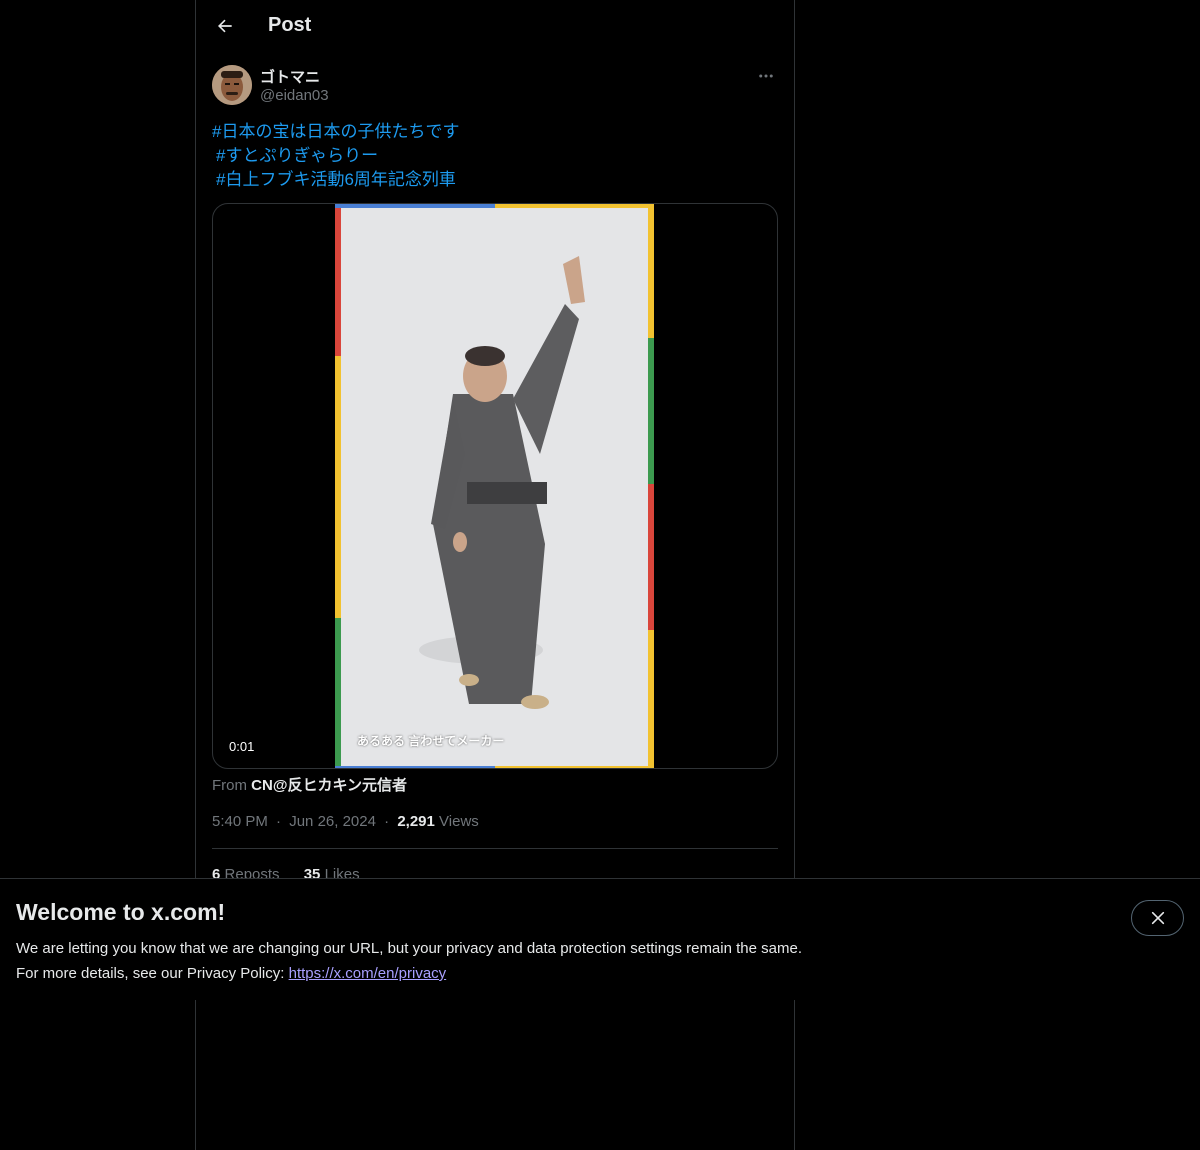  I want to click on video-timestamp: 0:01, so click(242, 746).